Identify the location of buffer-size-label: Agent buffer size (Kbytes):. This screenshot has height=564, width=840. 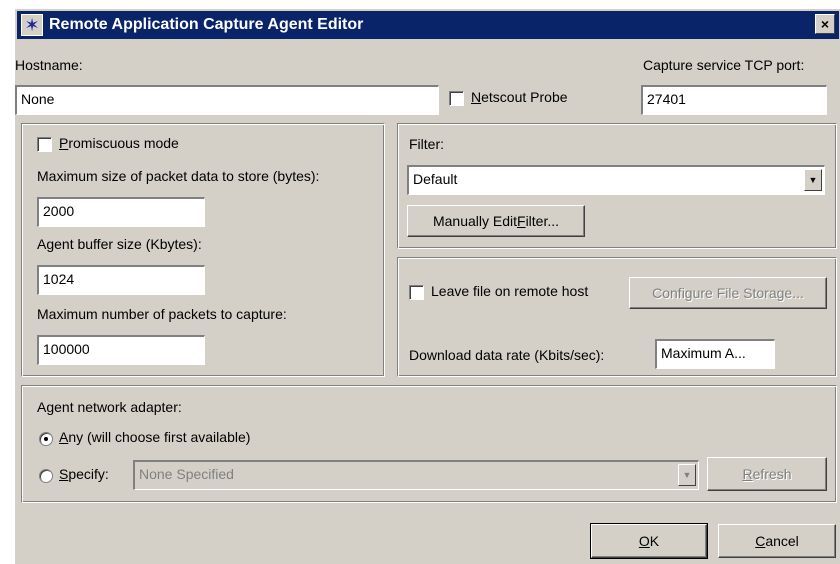
(119, 244).